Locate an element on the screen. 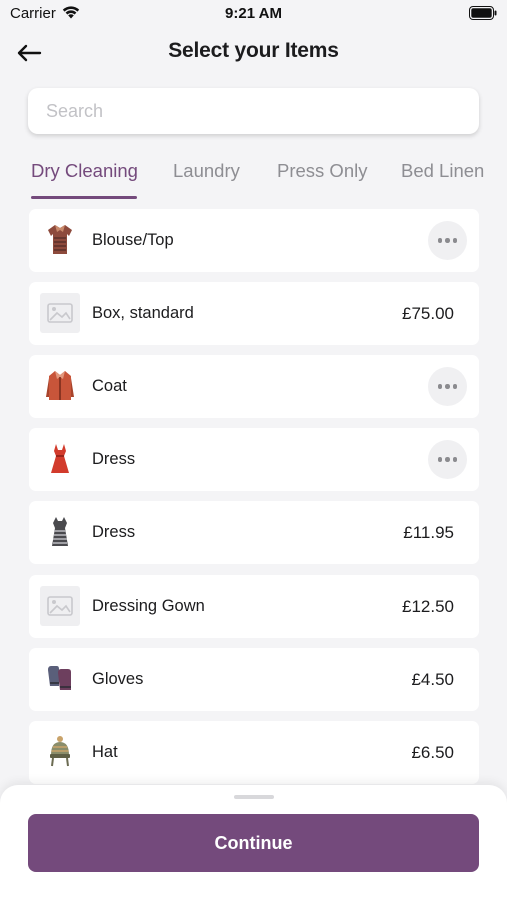 This screenshot has width=507, height=900. continue-button: Continue is located at coordinates (253, 843).